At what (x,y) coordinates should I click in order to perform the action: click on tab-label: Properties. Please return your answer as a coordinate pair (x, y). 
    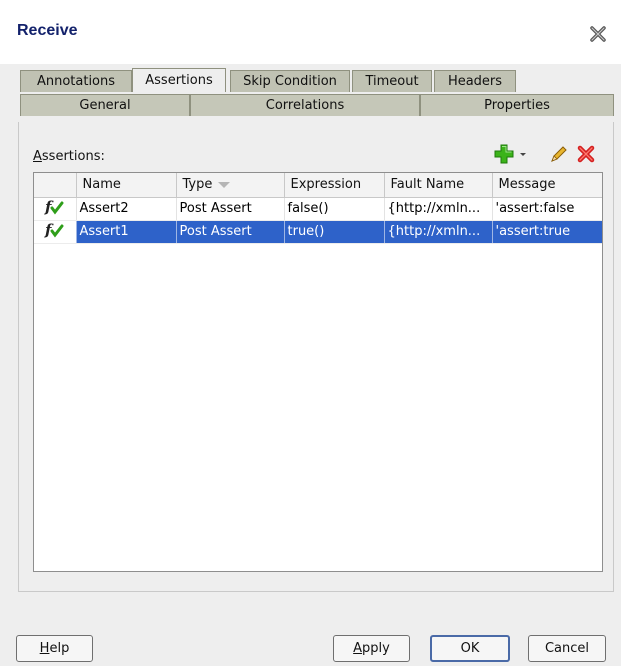
    Looking at the image, I should click on (517, 105).